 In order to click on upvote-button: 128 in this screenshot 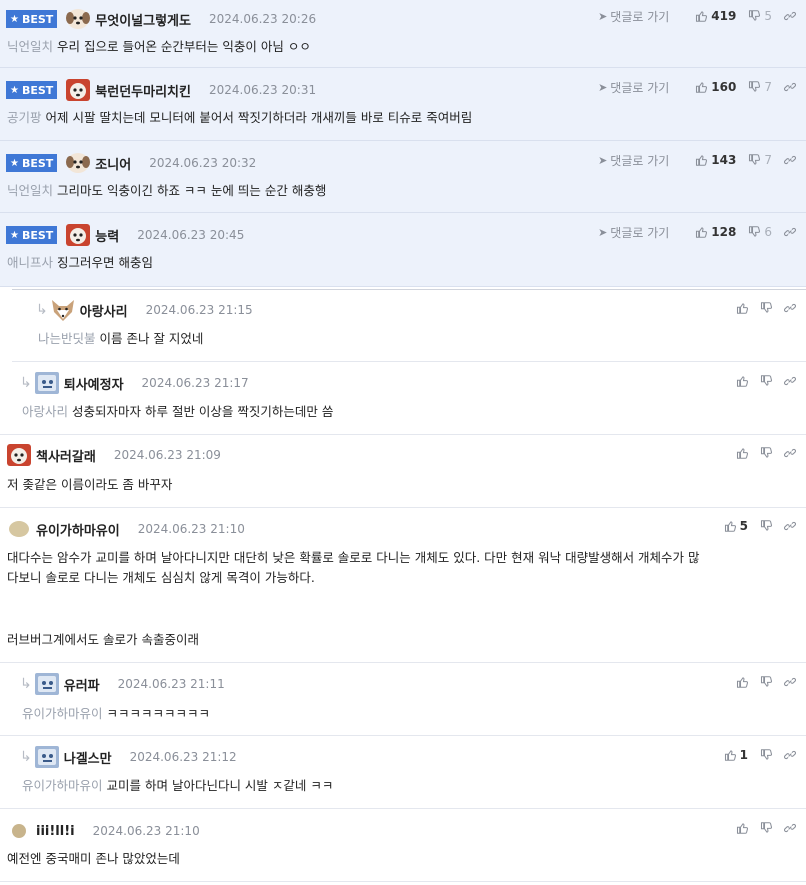, I will do `click(715, 232)`.